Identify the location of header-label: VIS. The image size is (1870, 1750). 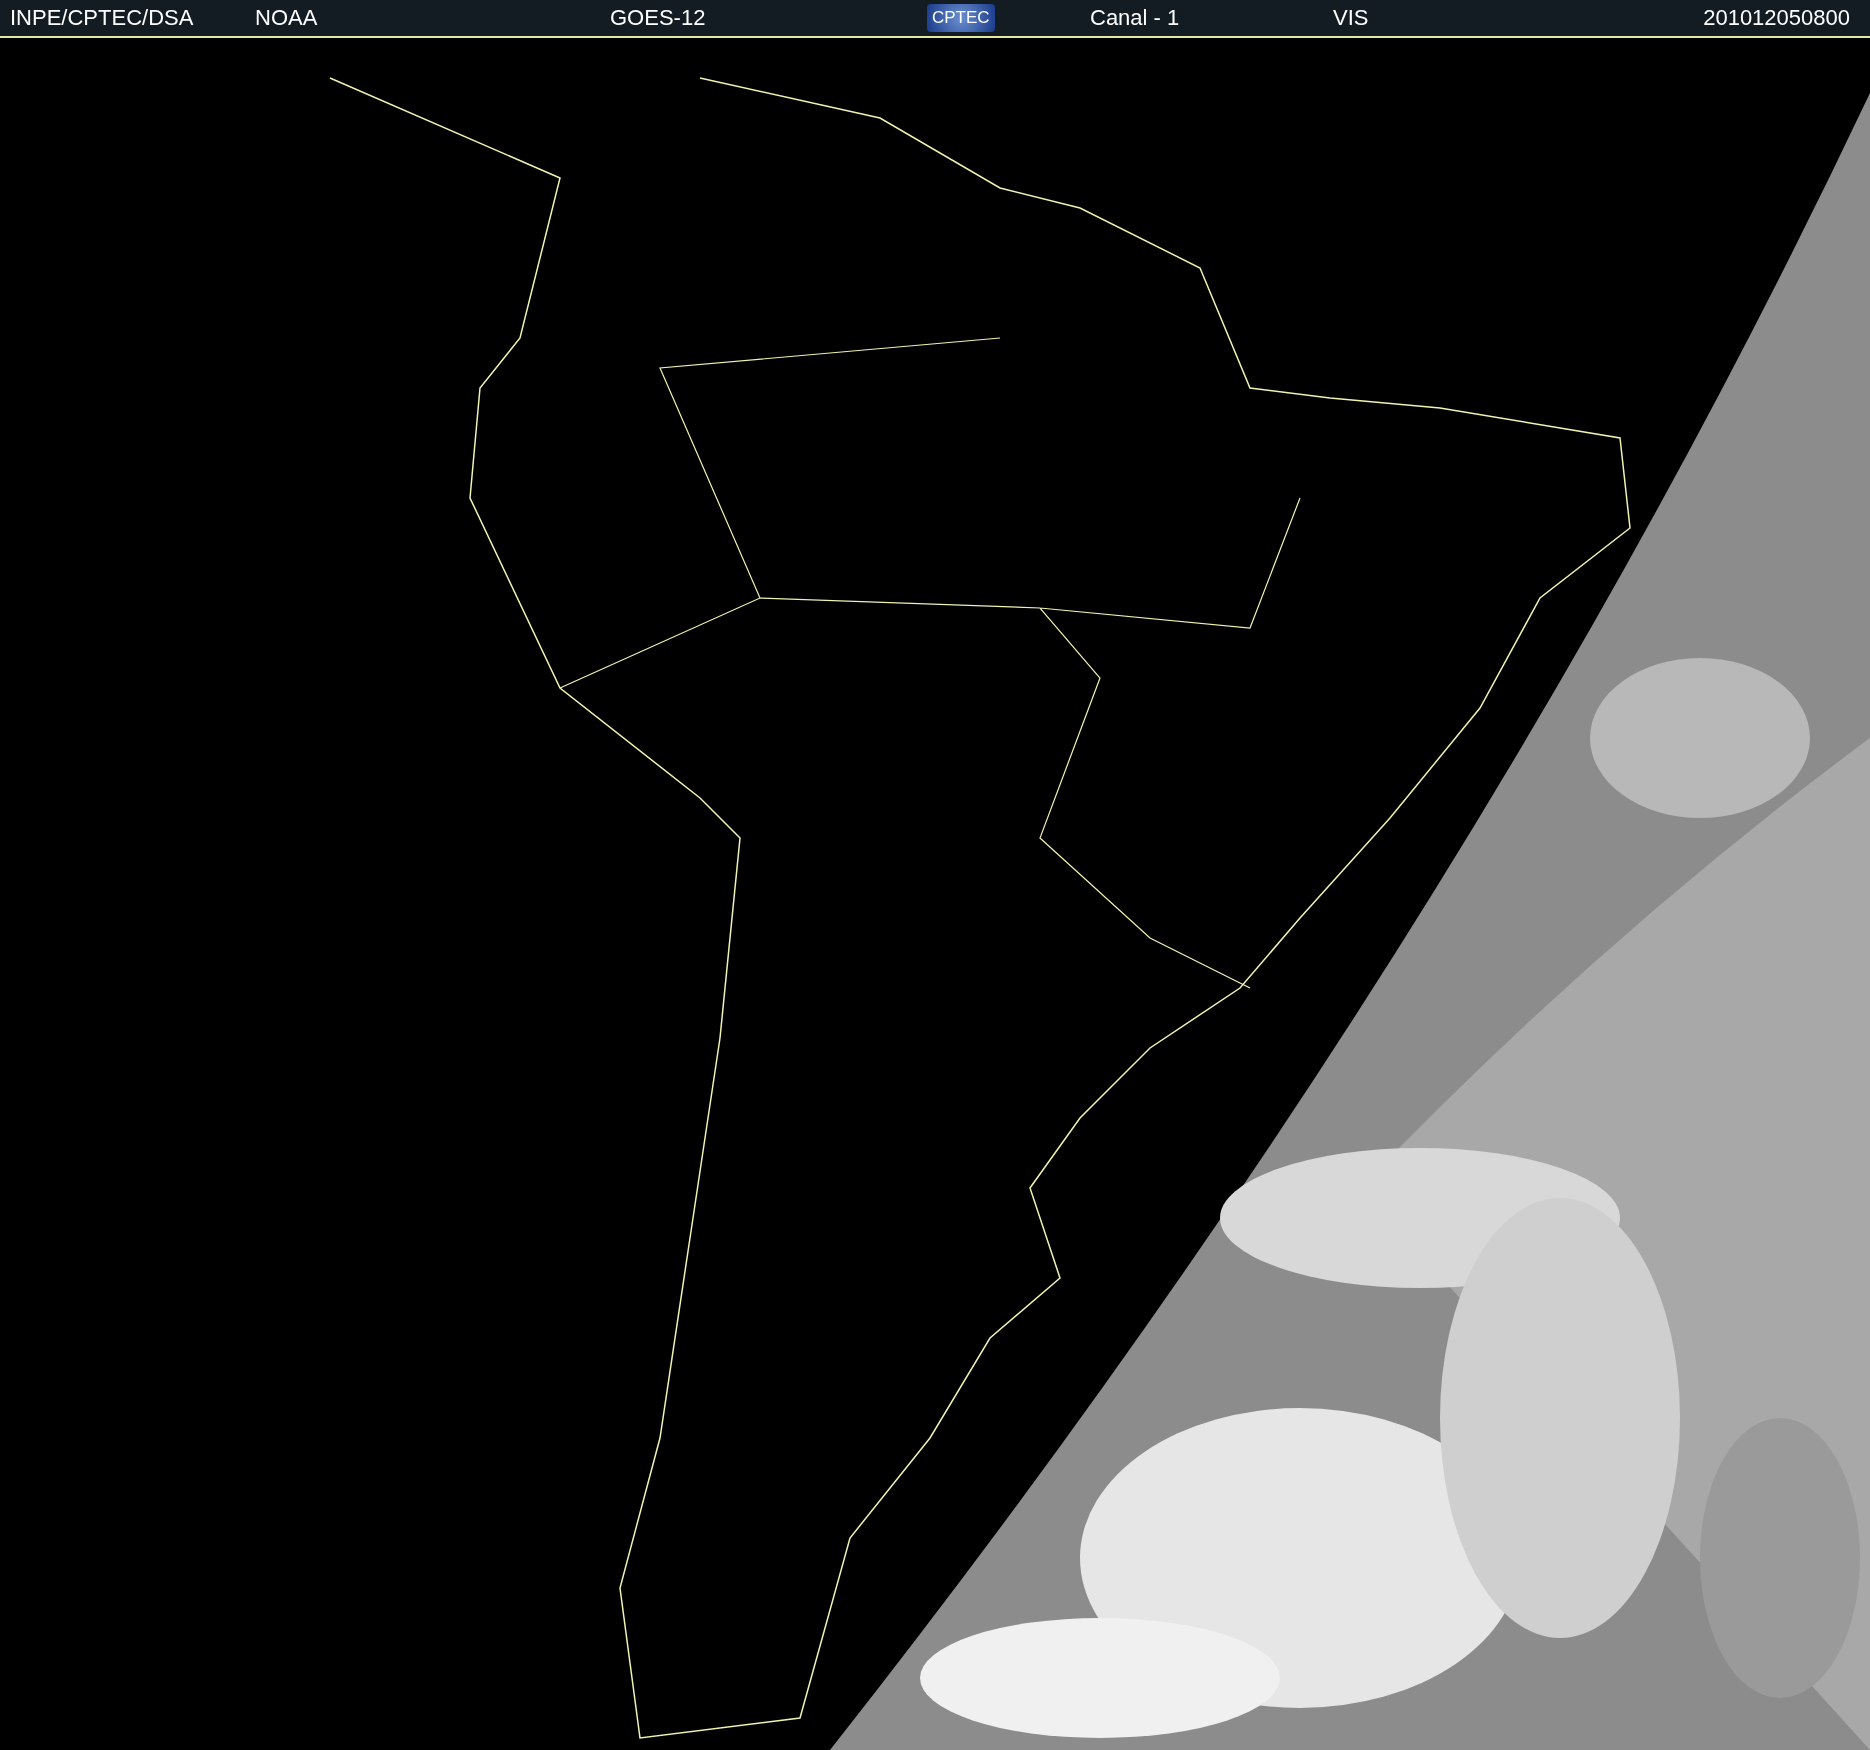
(1351, 17).